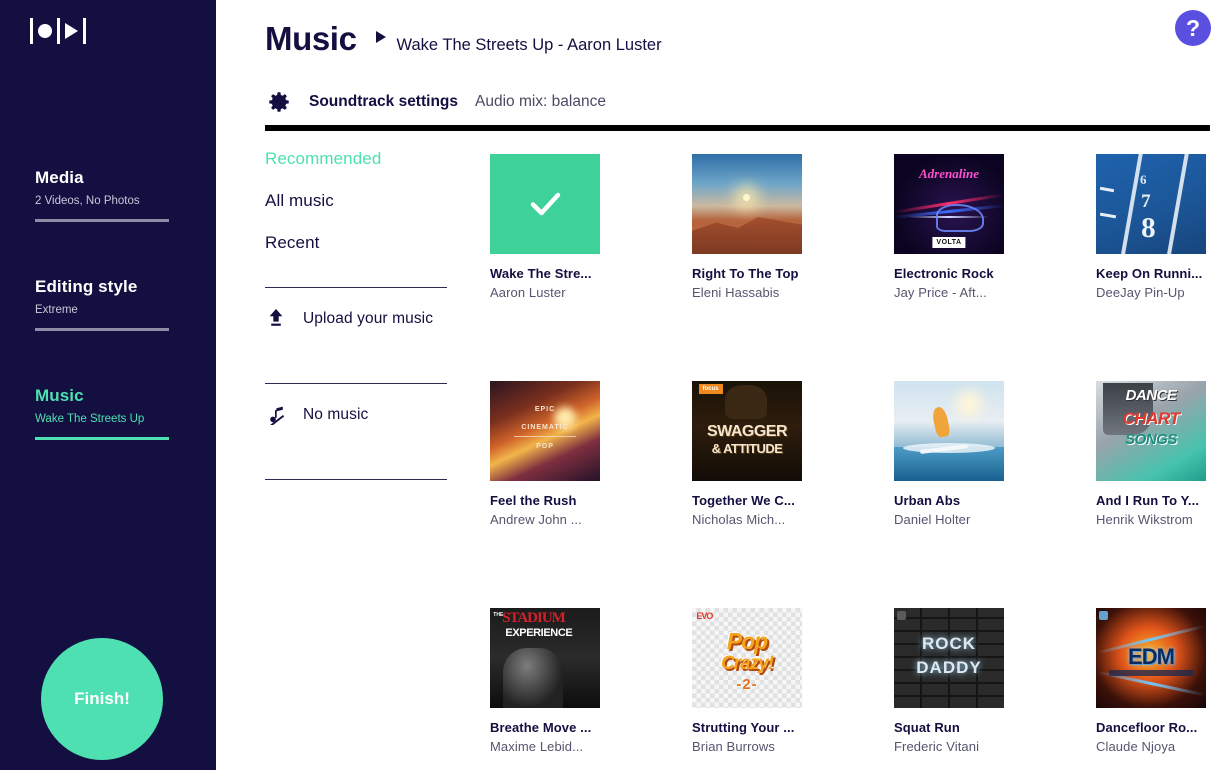 This screenshot has width=1231, height=770. What do you see at coordinates (102, 438) in the screenshot?
I see `sidebar-music-rule` at bounding box center [102, 438].